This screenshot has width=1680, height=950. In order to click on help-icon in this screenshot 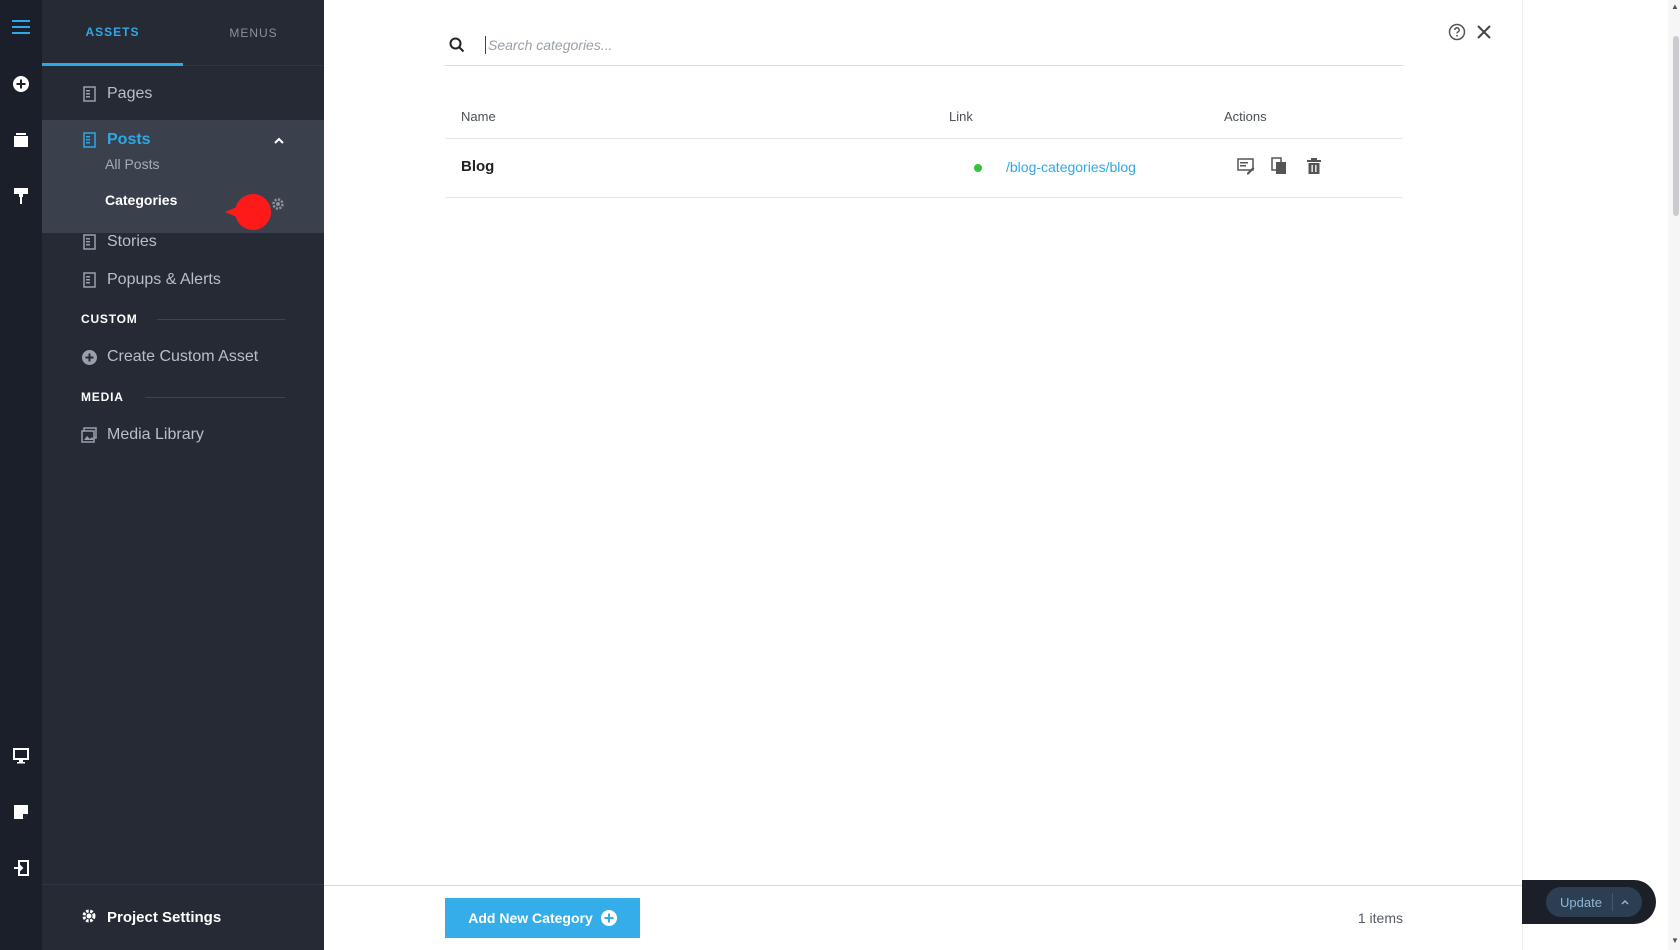, I will do `click(1457, 34)`.